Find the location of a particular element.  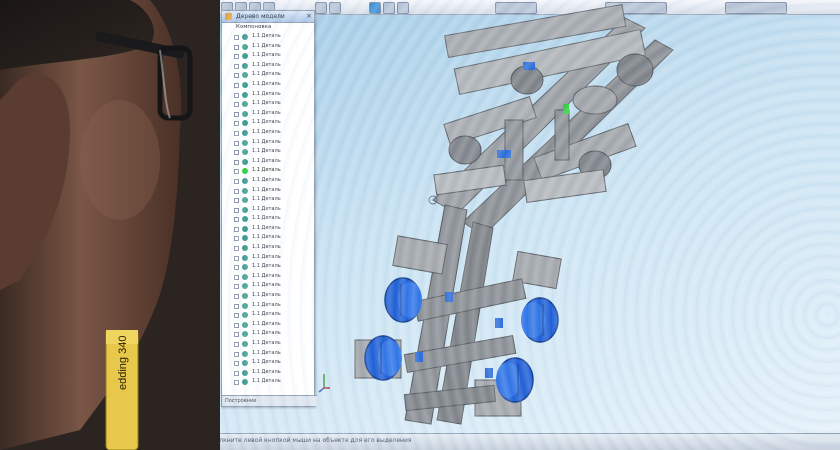

marker-label: edding 340 is located at coordinates (123, 363).